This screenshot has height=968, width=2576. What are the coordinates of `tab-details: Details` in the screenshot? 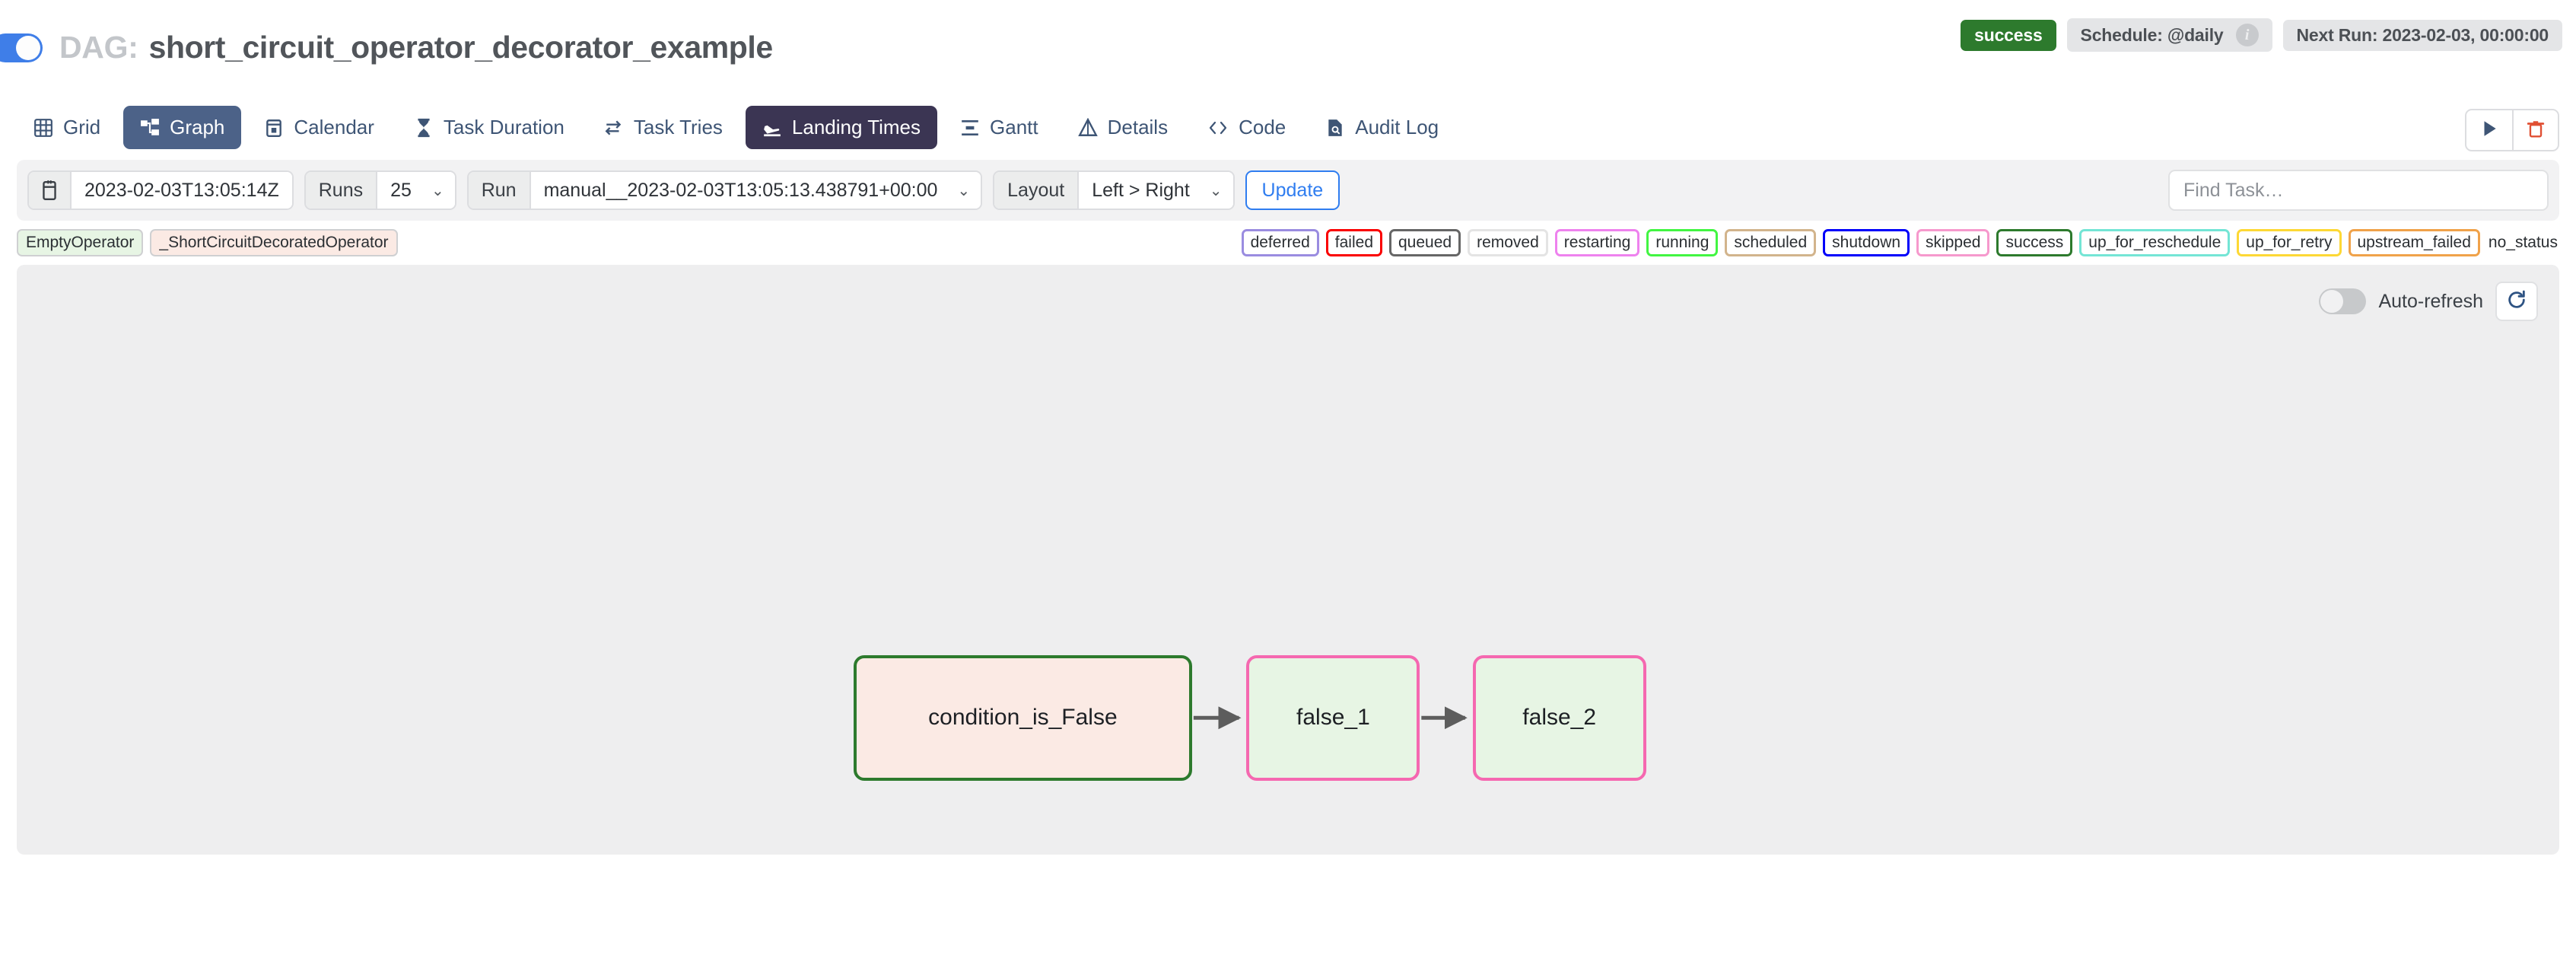 It's located at (1123, 128).